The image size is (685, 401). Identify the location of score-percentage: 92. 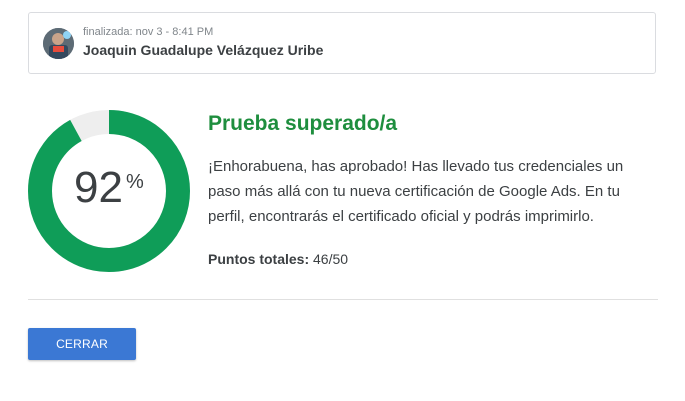
(98, 187).